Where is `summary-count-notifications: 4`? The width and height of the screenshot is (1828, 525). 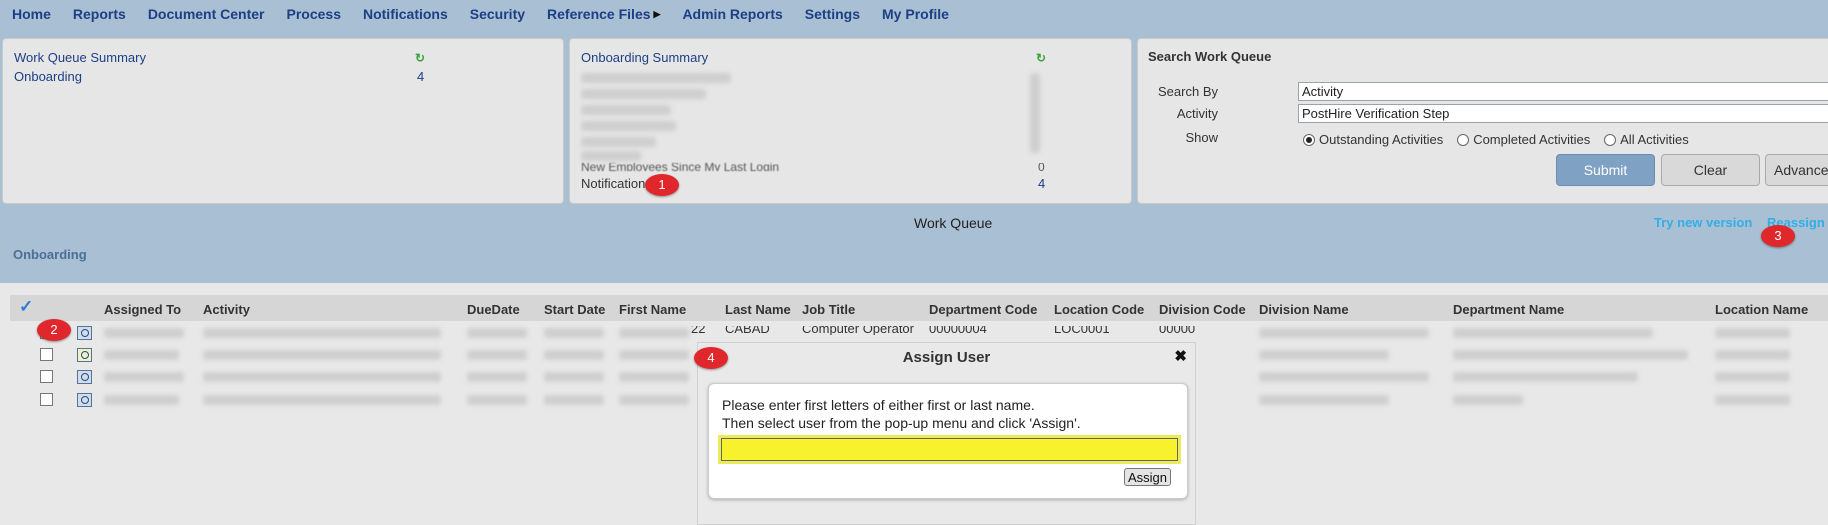 summary-count-notifications: 4 is located at coordinates (1041, 183).